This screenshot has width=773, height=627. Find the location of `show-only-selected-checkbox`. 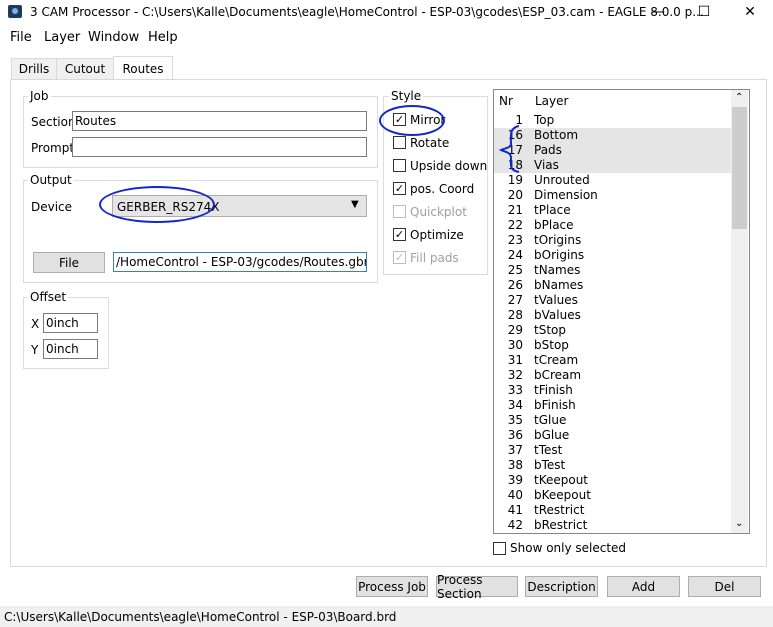

show-only-selected-checkbox is located at coordinates (499, 548).